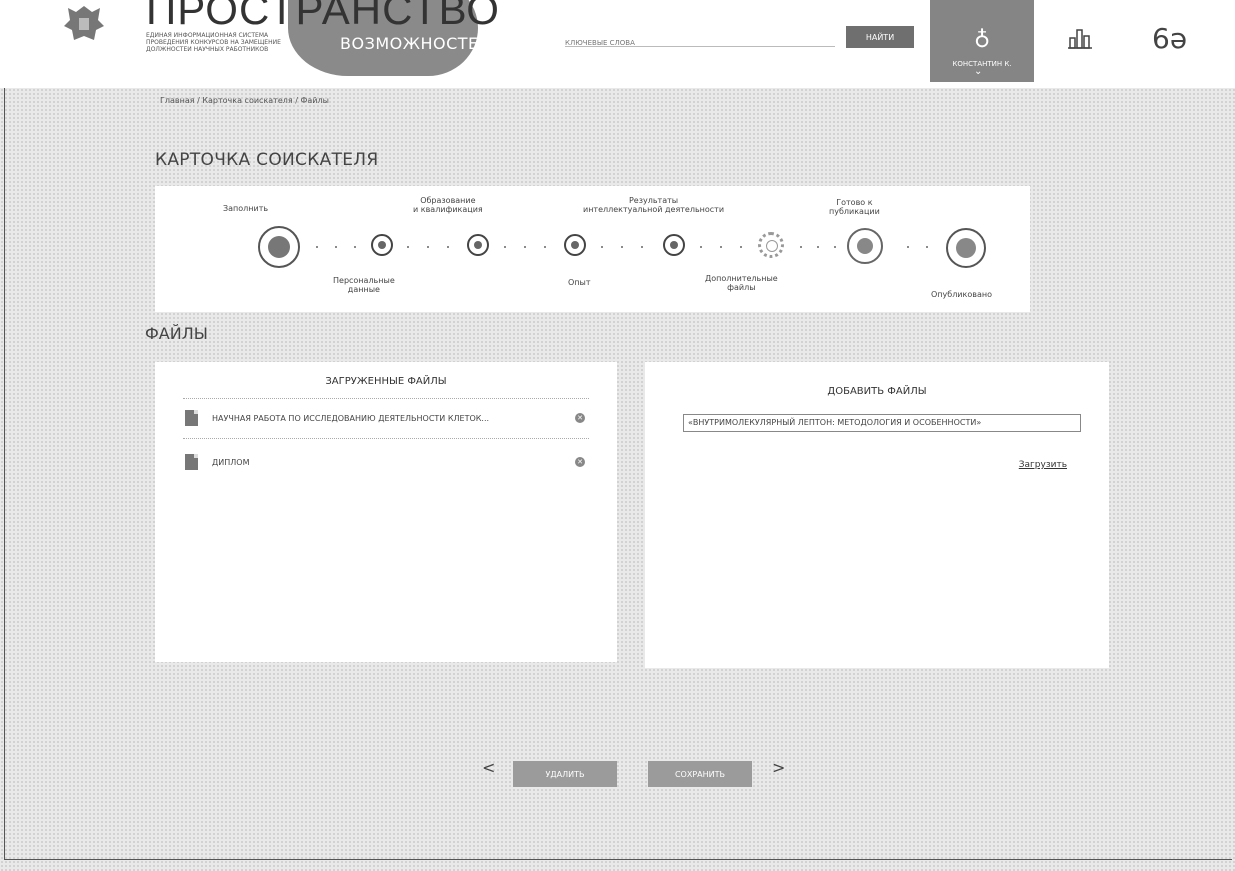 The width and height of the screenshot is (1235, 871). What do you see at coordinates (865, 246) in the screenshot?
I see `step-node-ready` at bounding box center [865, 246].